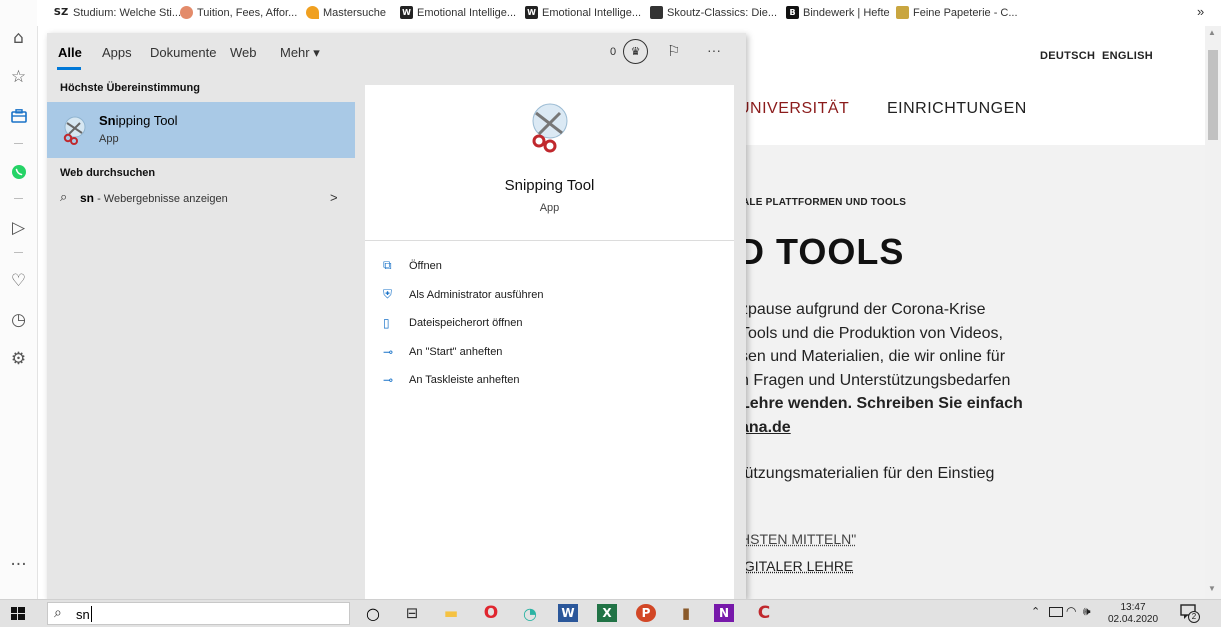 The image size is (1221, 627). Describe the element at coordinates (18, 172) in the screenshot. I see `whatsapp-icon` at that location.